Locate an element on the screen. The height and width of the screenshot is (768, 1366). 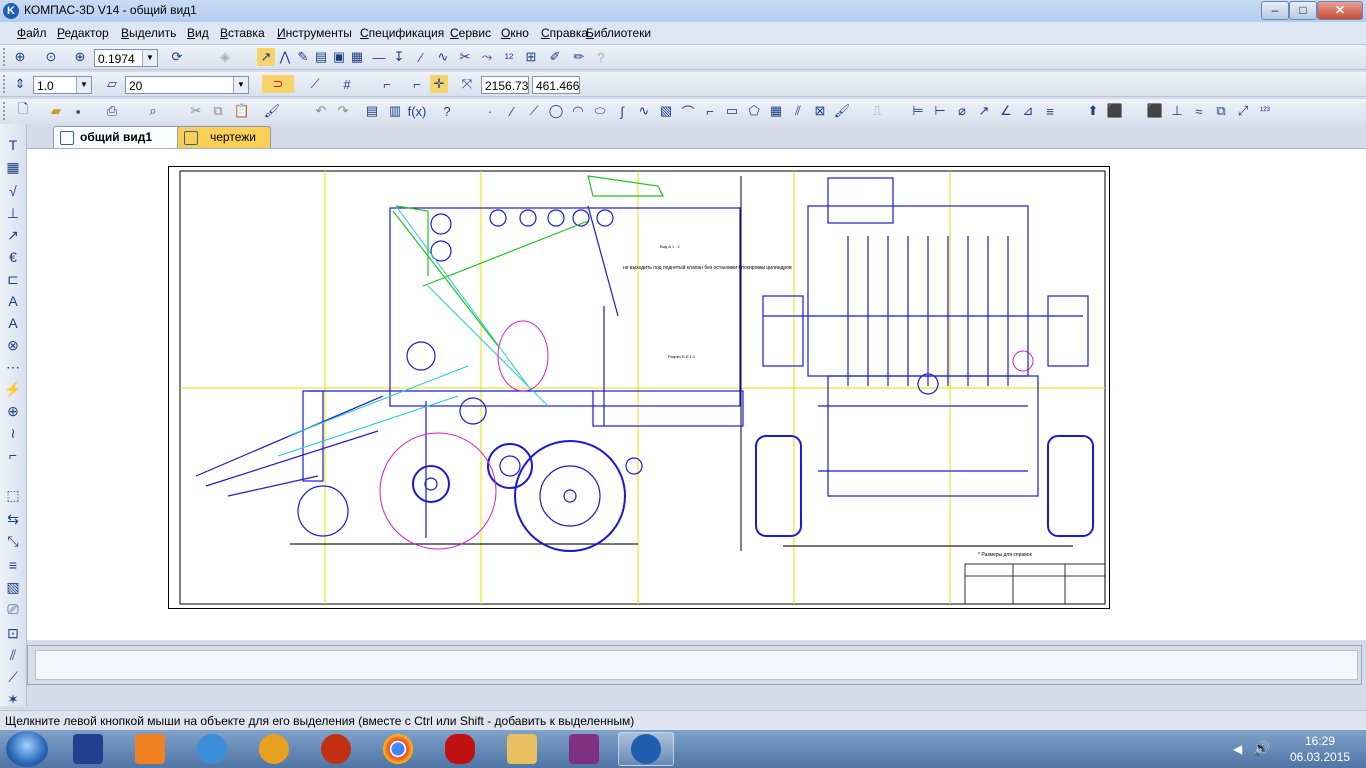
brush-icon: 🖌 is located at coordinates (842, 111).